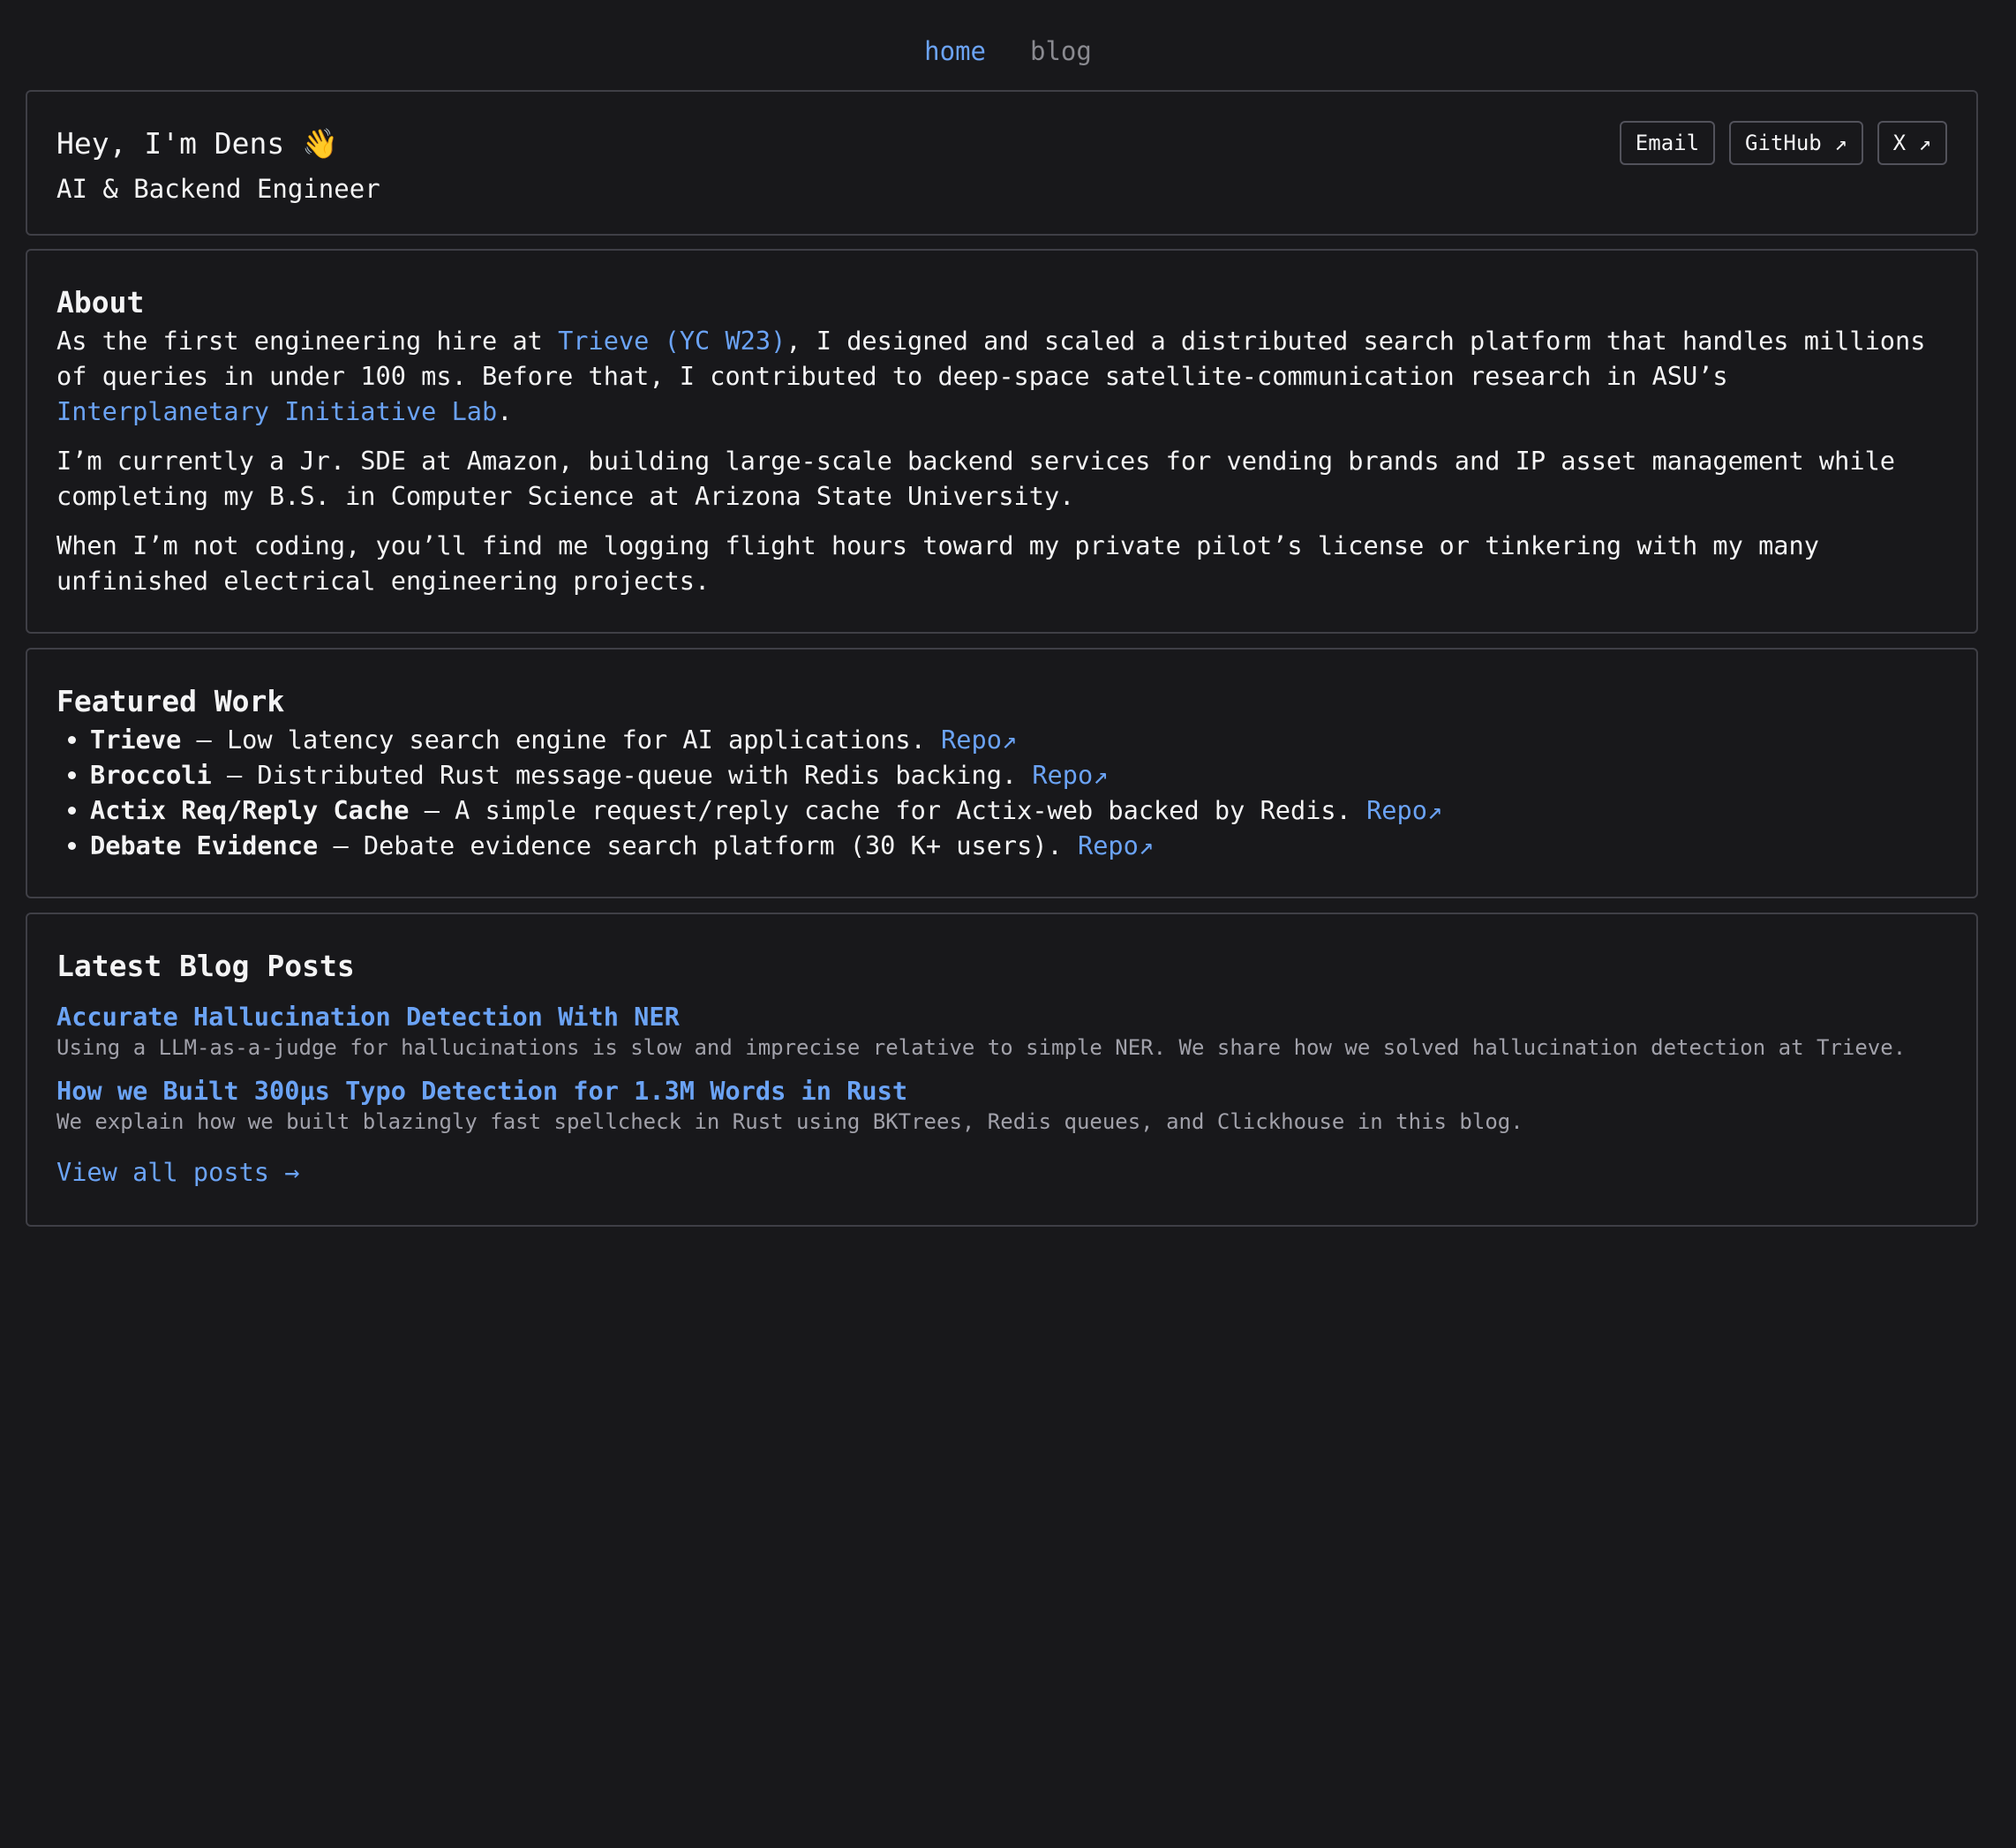 Image resolution: width=2016 pixels, height=1848 pixels. Describe the element at coordinates (1008, 51) in the screenshot. I see `top-nav: home blog` at that location.